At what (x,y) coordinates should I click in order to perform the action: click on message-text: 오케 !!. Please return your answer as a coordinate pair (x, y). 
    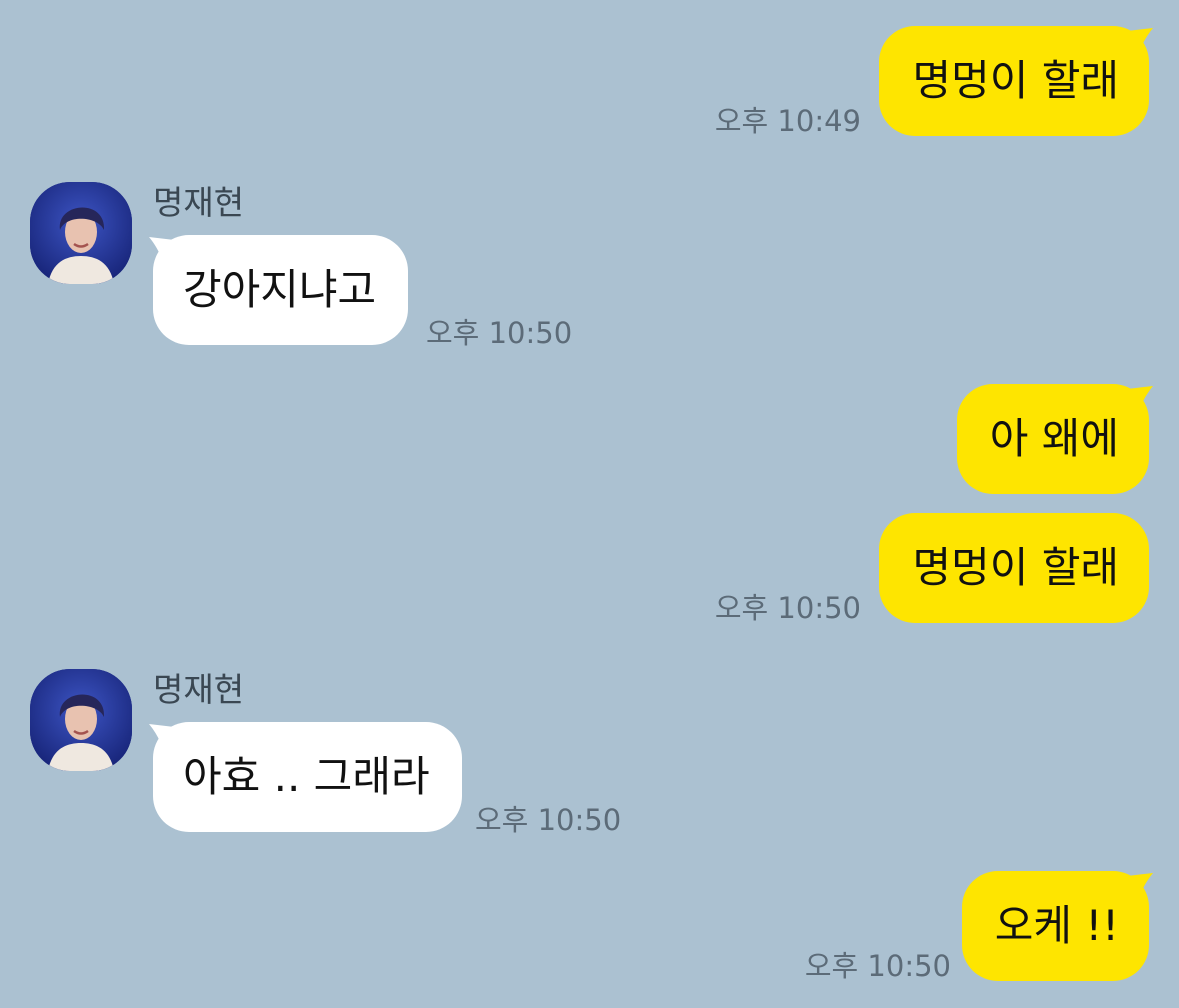
    Looking at the image, I should click on (1056, 925).